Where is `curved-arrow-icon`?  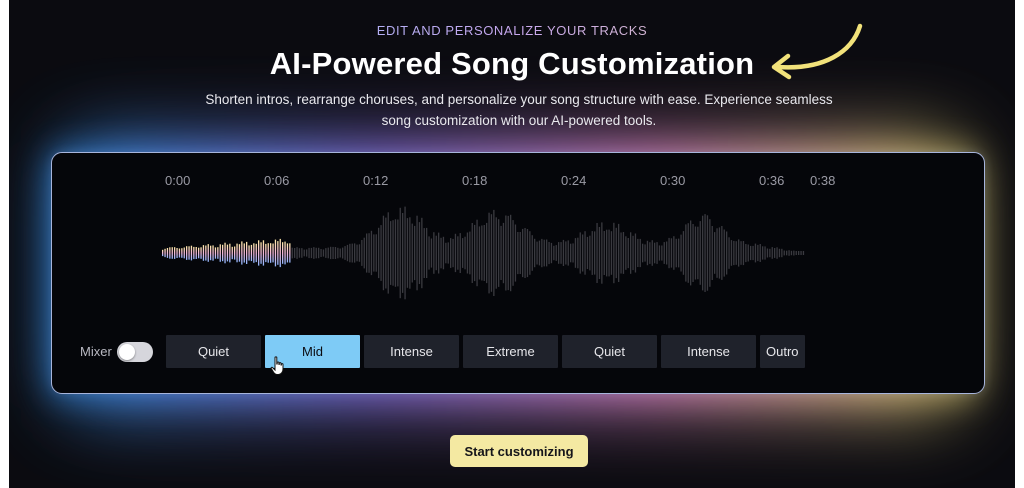 curved-arrow-icon is located at coordinates (817, 51).